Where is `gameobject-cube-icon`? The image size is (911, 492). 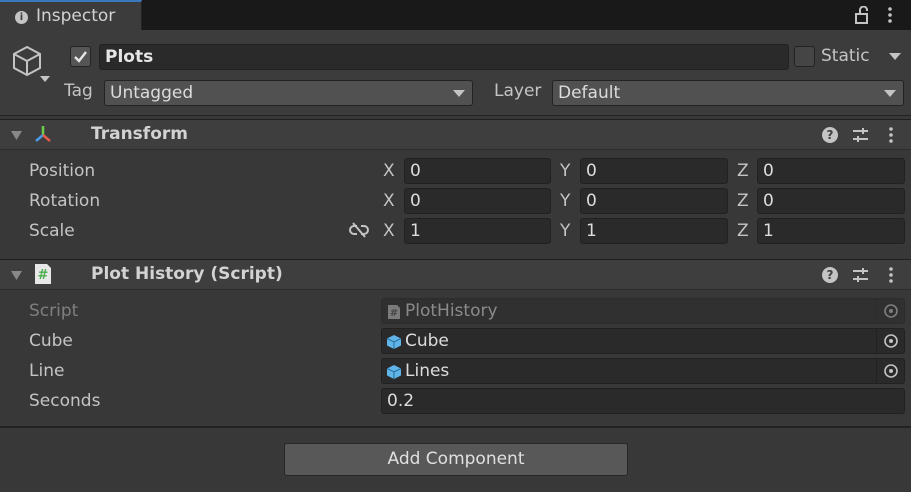 gameobject-cube-icon is located at coordinates (27, 61).